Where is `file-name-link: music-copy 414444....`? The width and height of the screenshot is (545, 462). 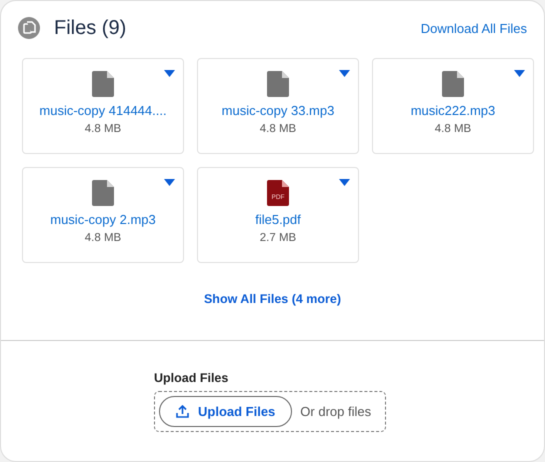 file-name-link: music-copy 414444.... is located at coordinates (103, 110).